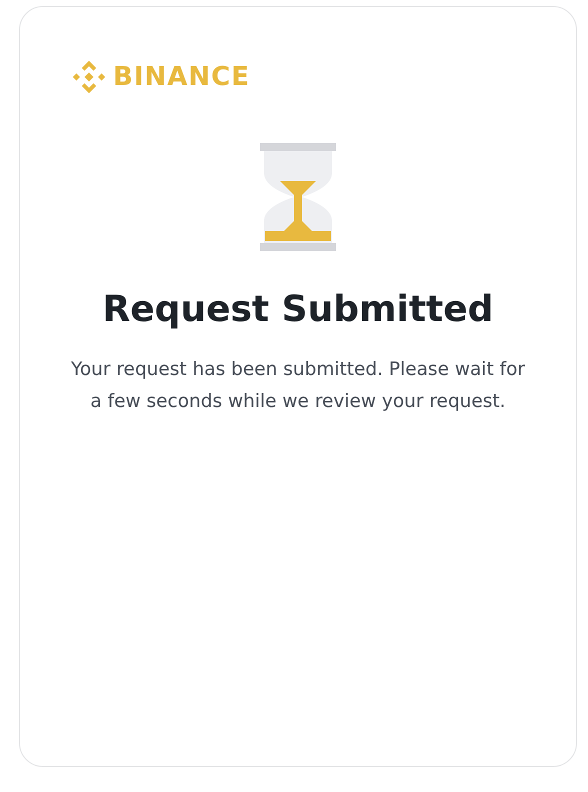 Image resolution: width=588 pixels, height=792 pixels. What do you see at coordinates (181, 77) in the screenshot?
I see `brand-name: BINANCE` at bounding box center [181, 77].